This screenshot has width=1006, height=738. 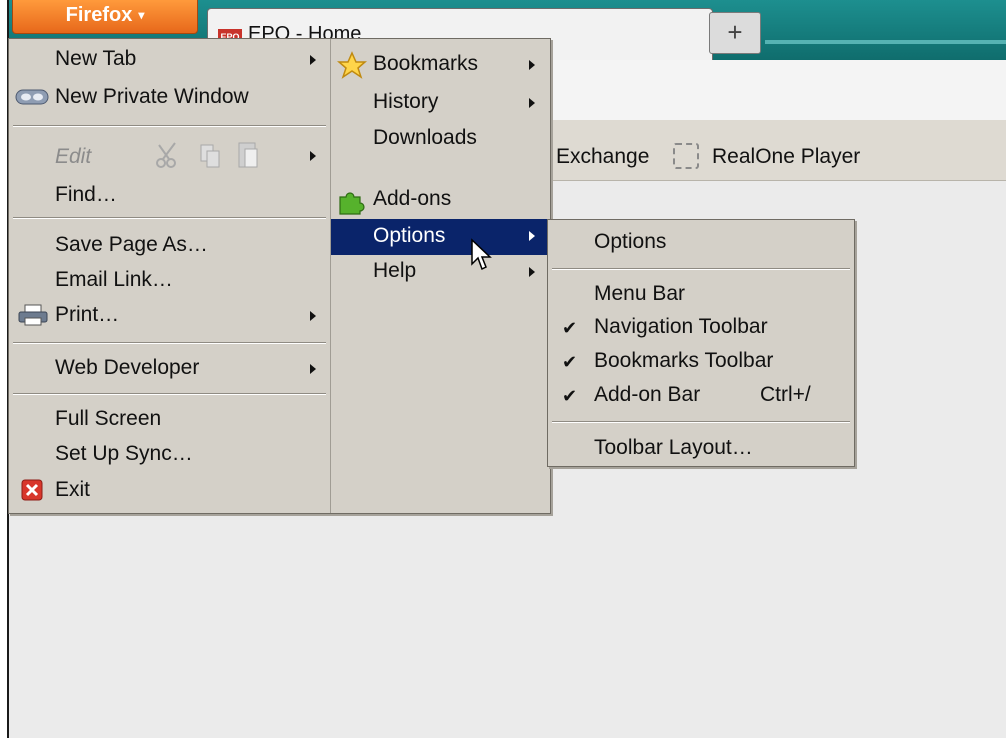 What do you see at coordinates (166, 155) in the screenshot?
I see `cut-icon` at bounding box center [166, 155].